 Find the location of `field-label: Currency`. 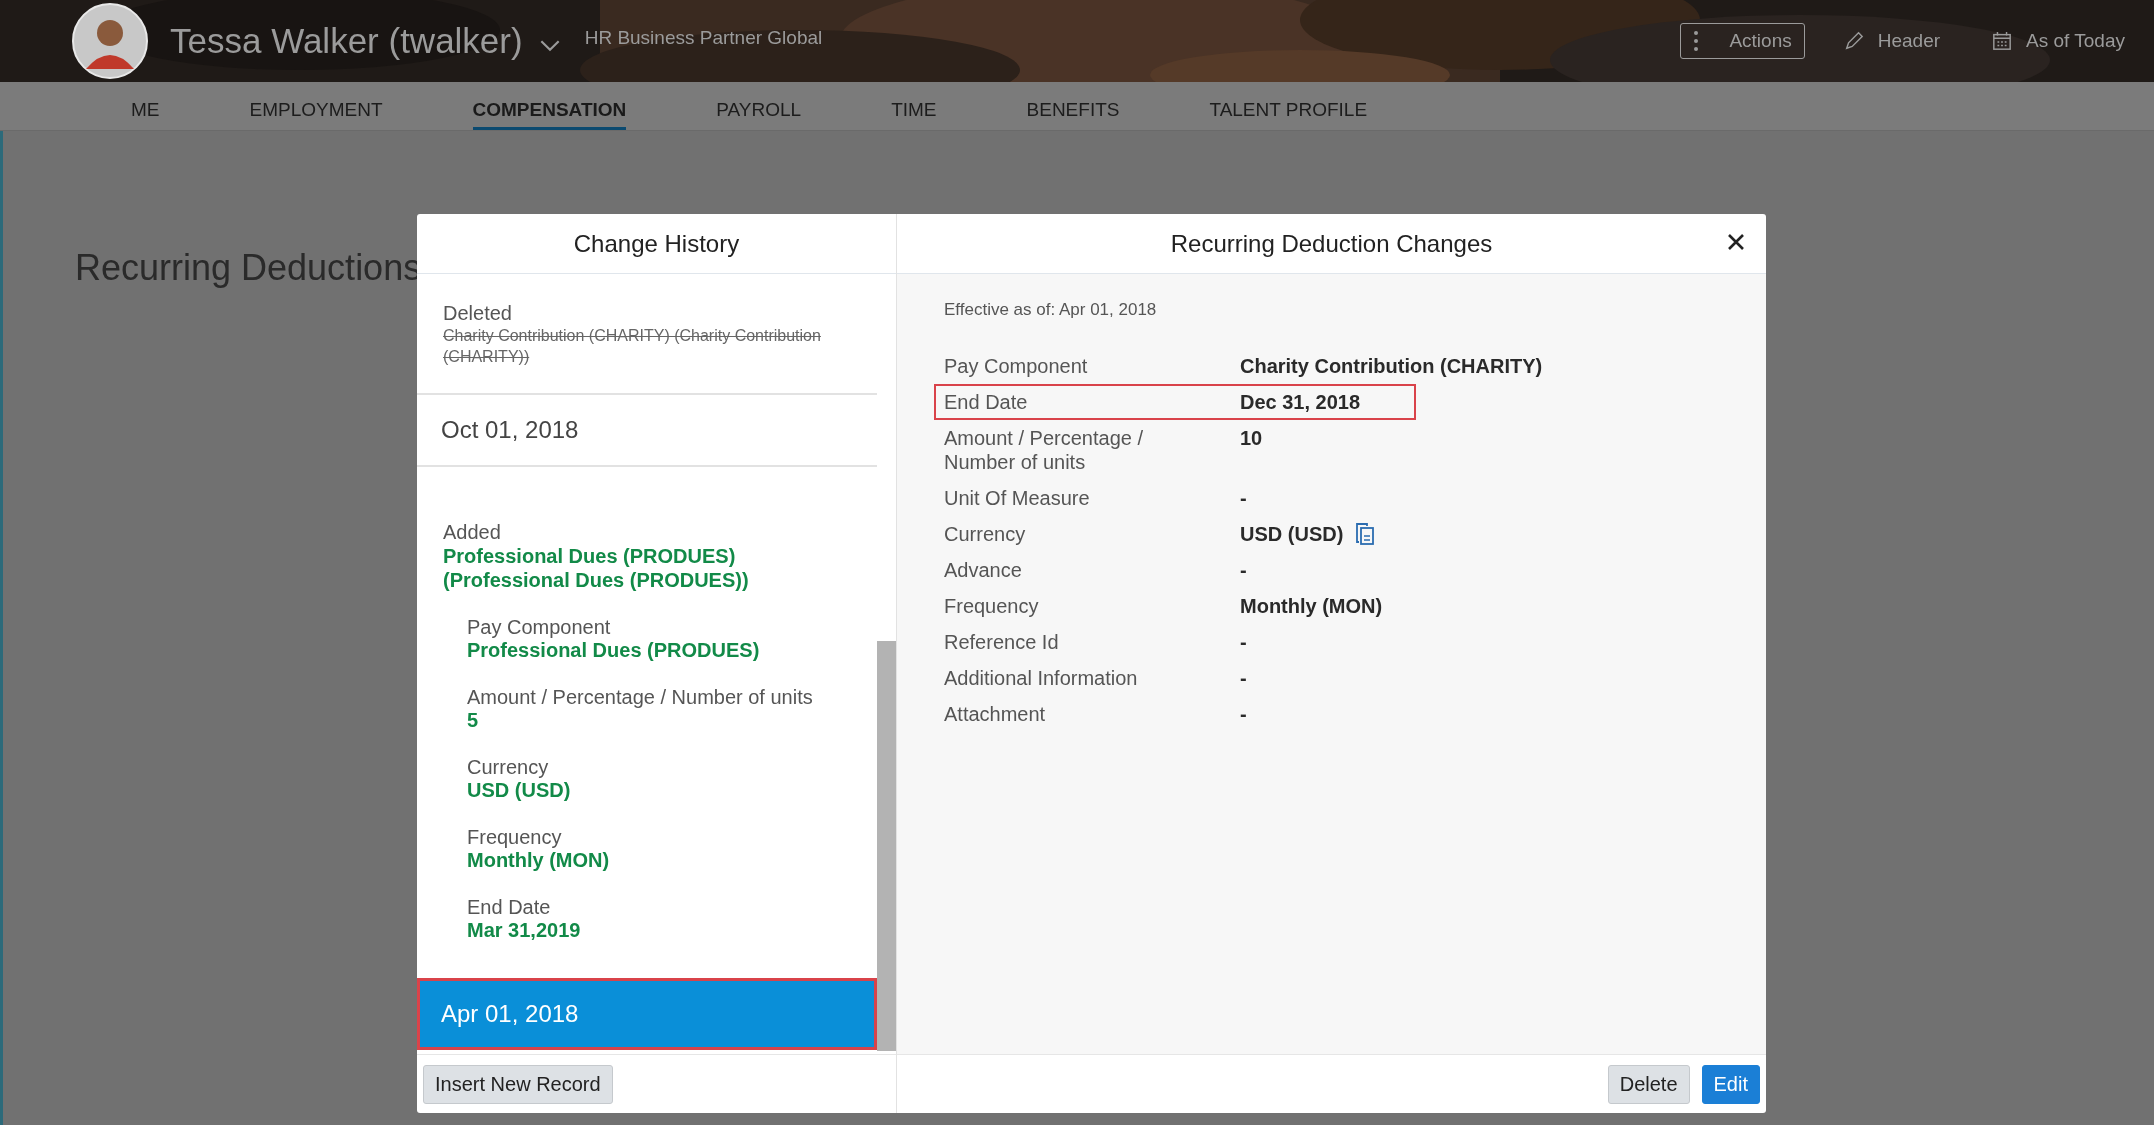

field-label: Currency is located at coordinates (508, 767).